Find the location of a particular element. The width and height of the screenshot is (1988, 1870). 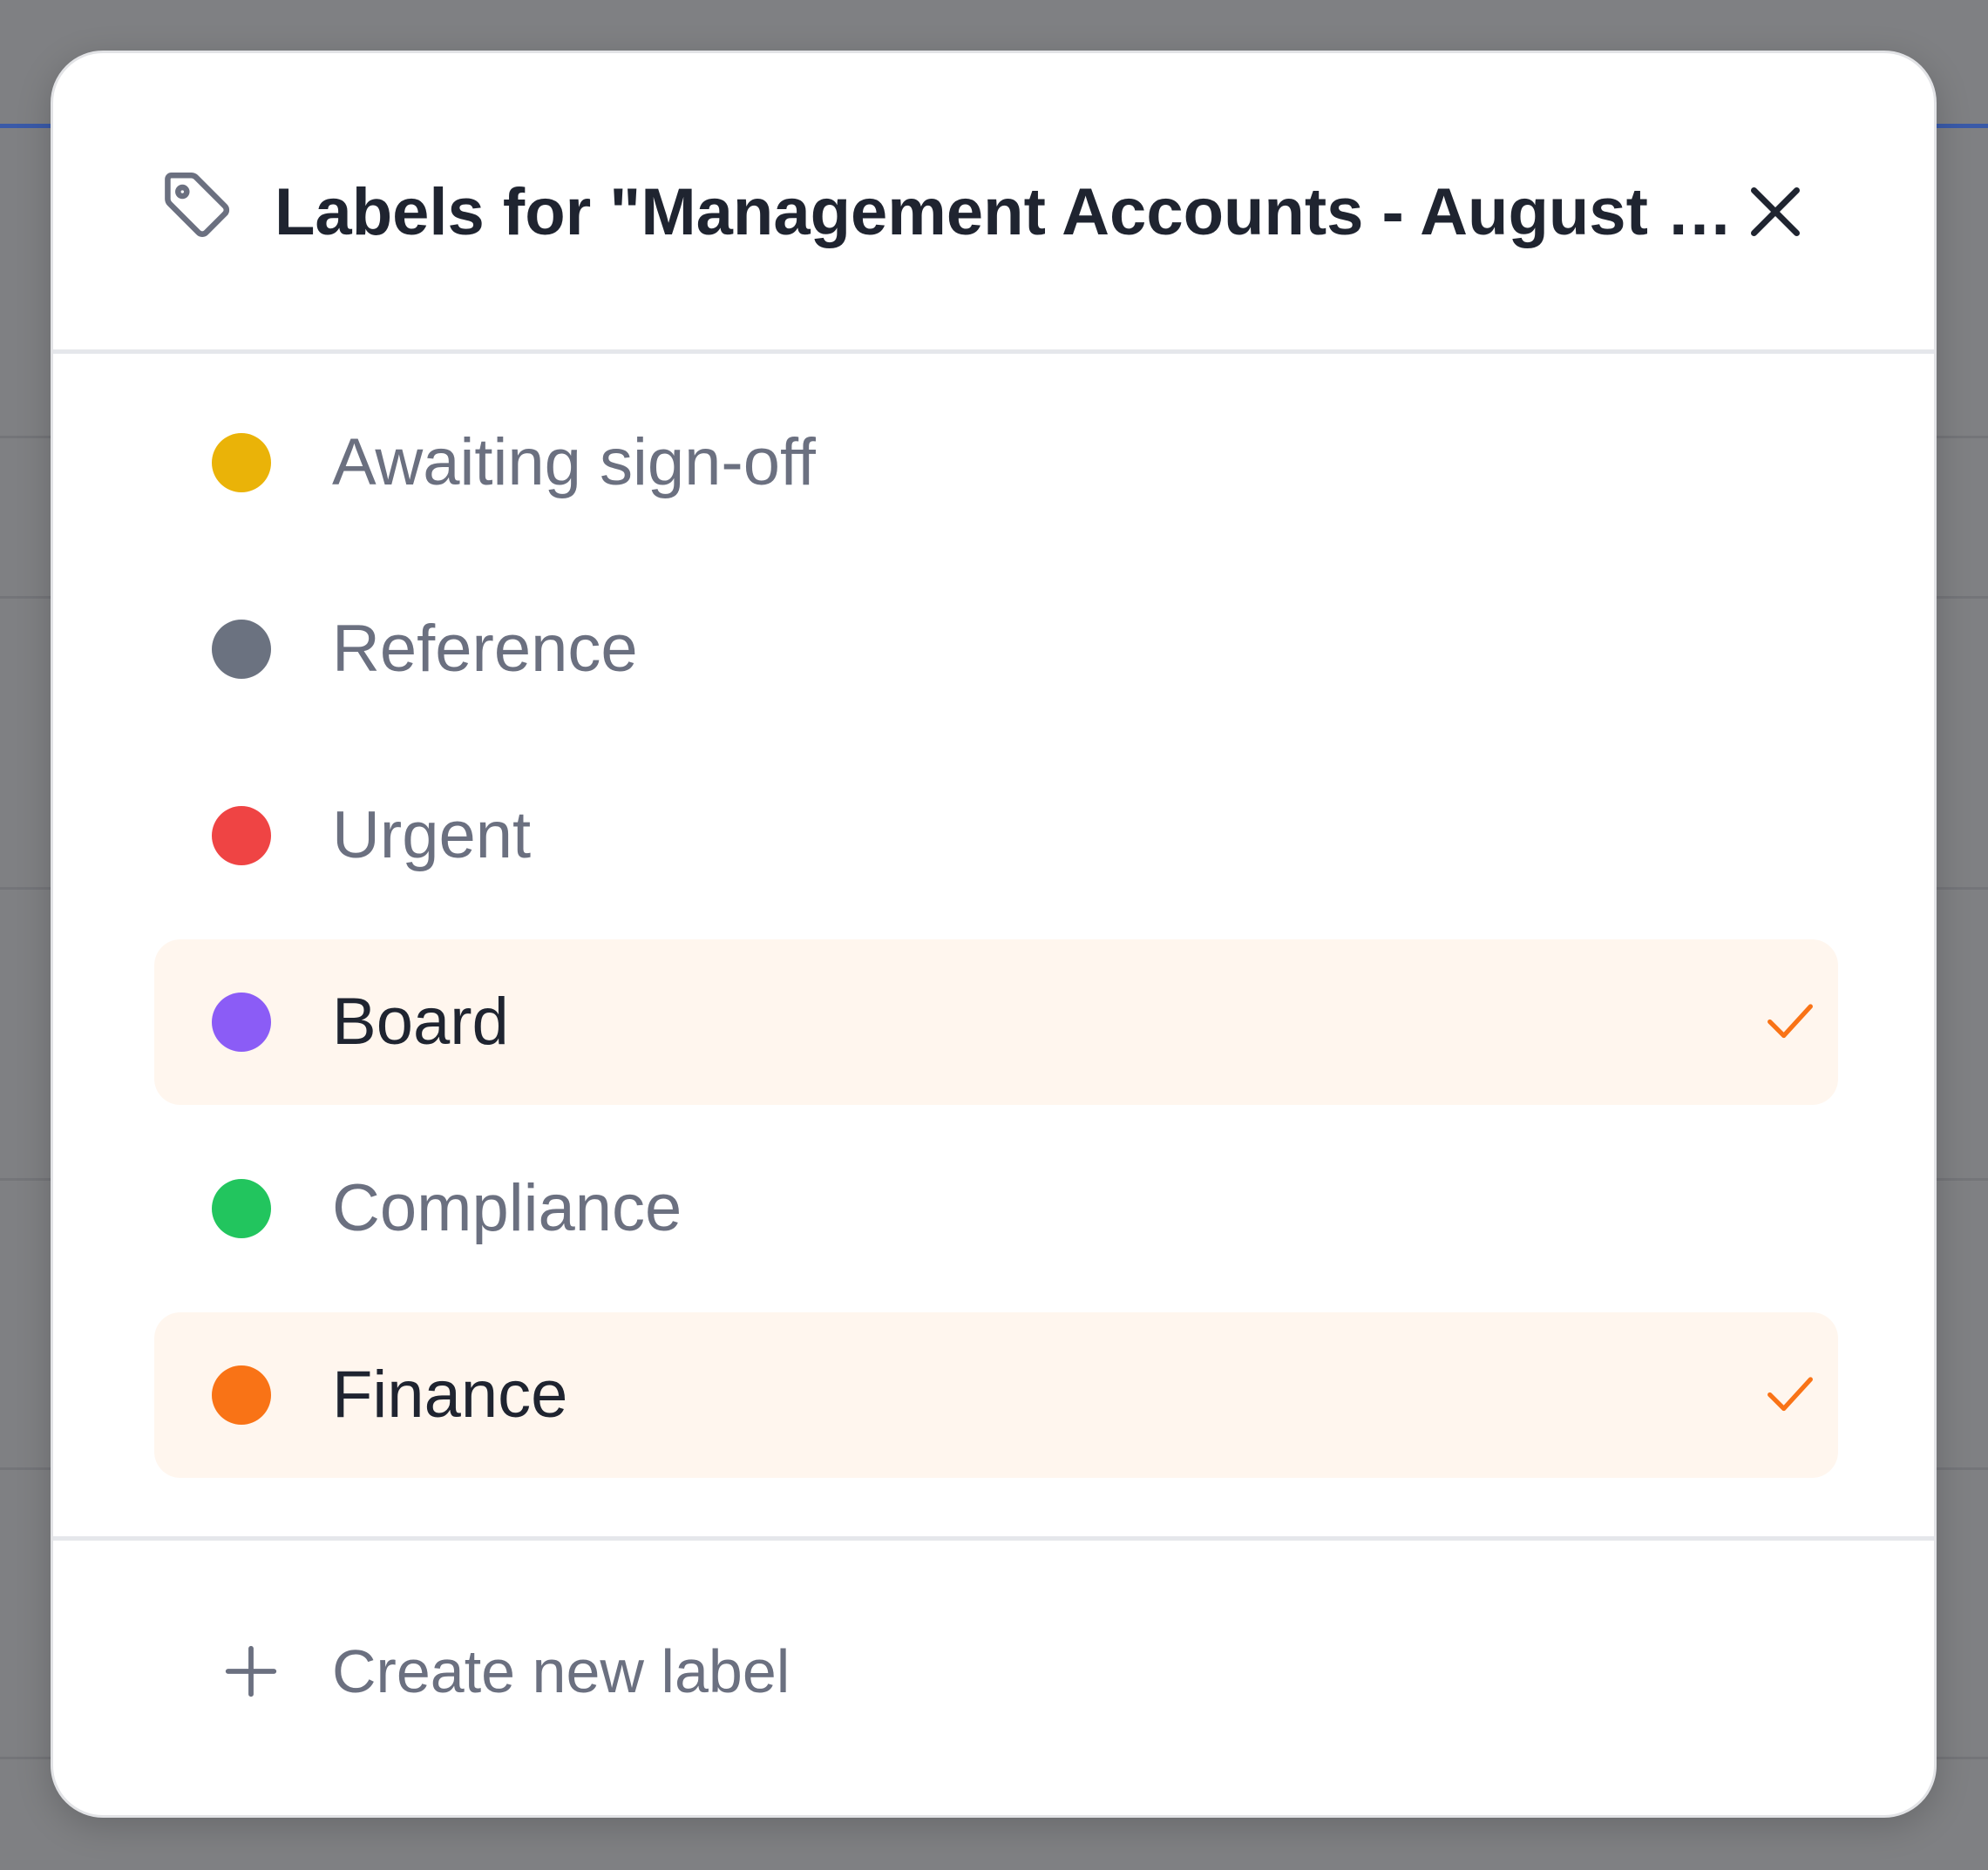

label-name: Finance is located at coordinates (450, 1395).